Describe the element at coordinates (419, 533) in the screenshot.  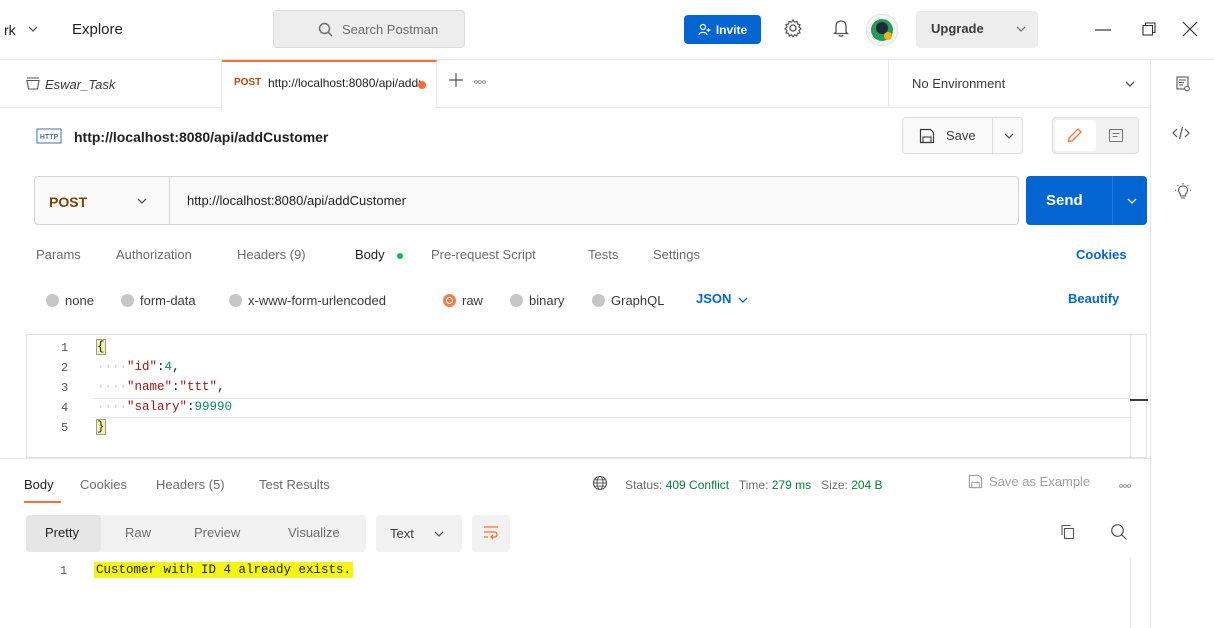
I see `response-type-select: Text` at that location.